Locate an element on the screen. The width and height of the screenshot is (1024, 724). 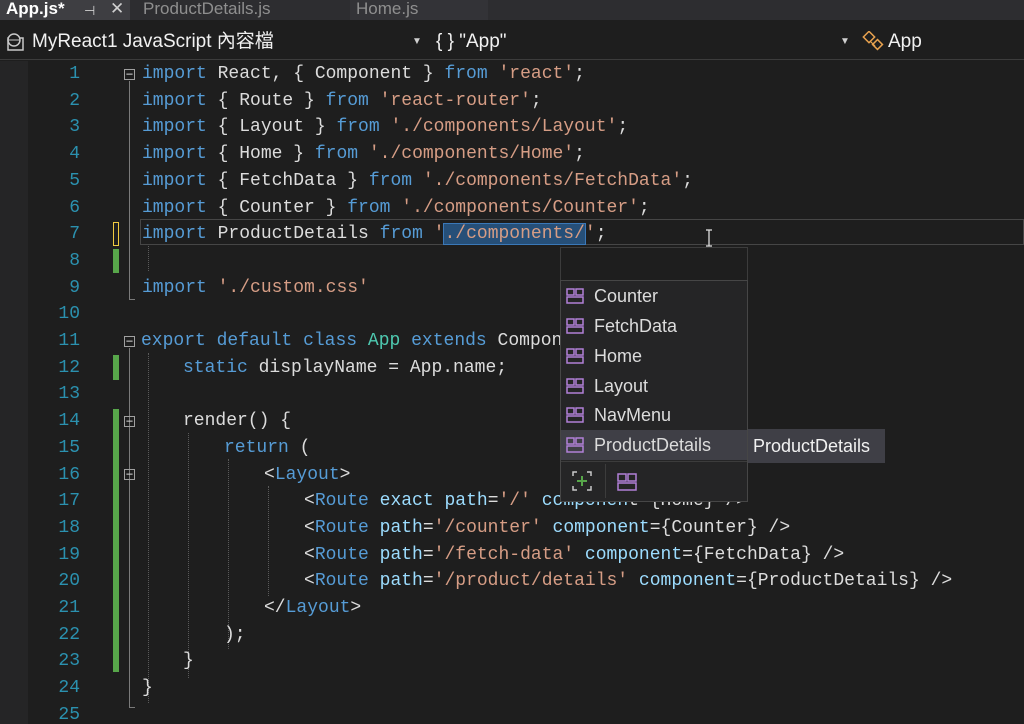
class-name: App is located at coordinates (384, 341).